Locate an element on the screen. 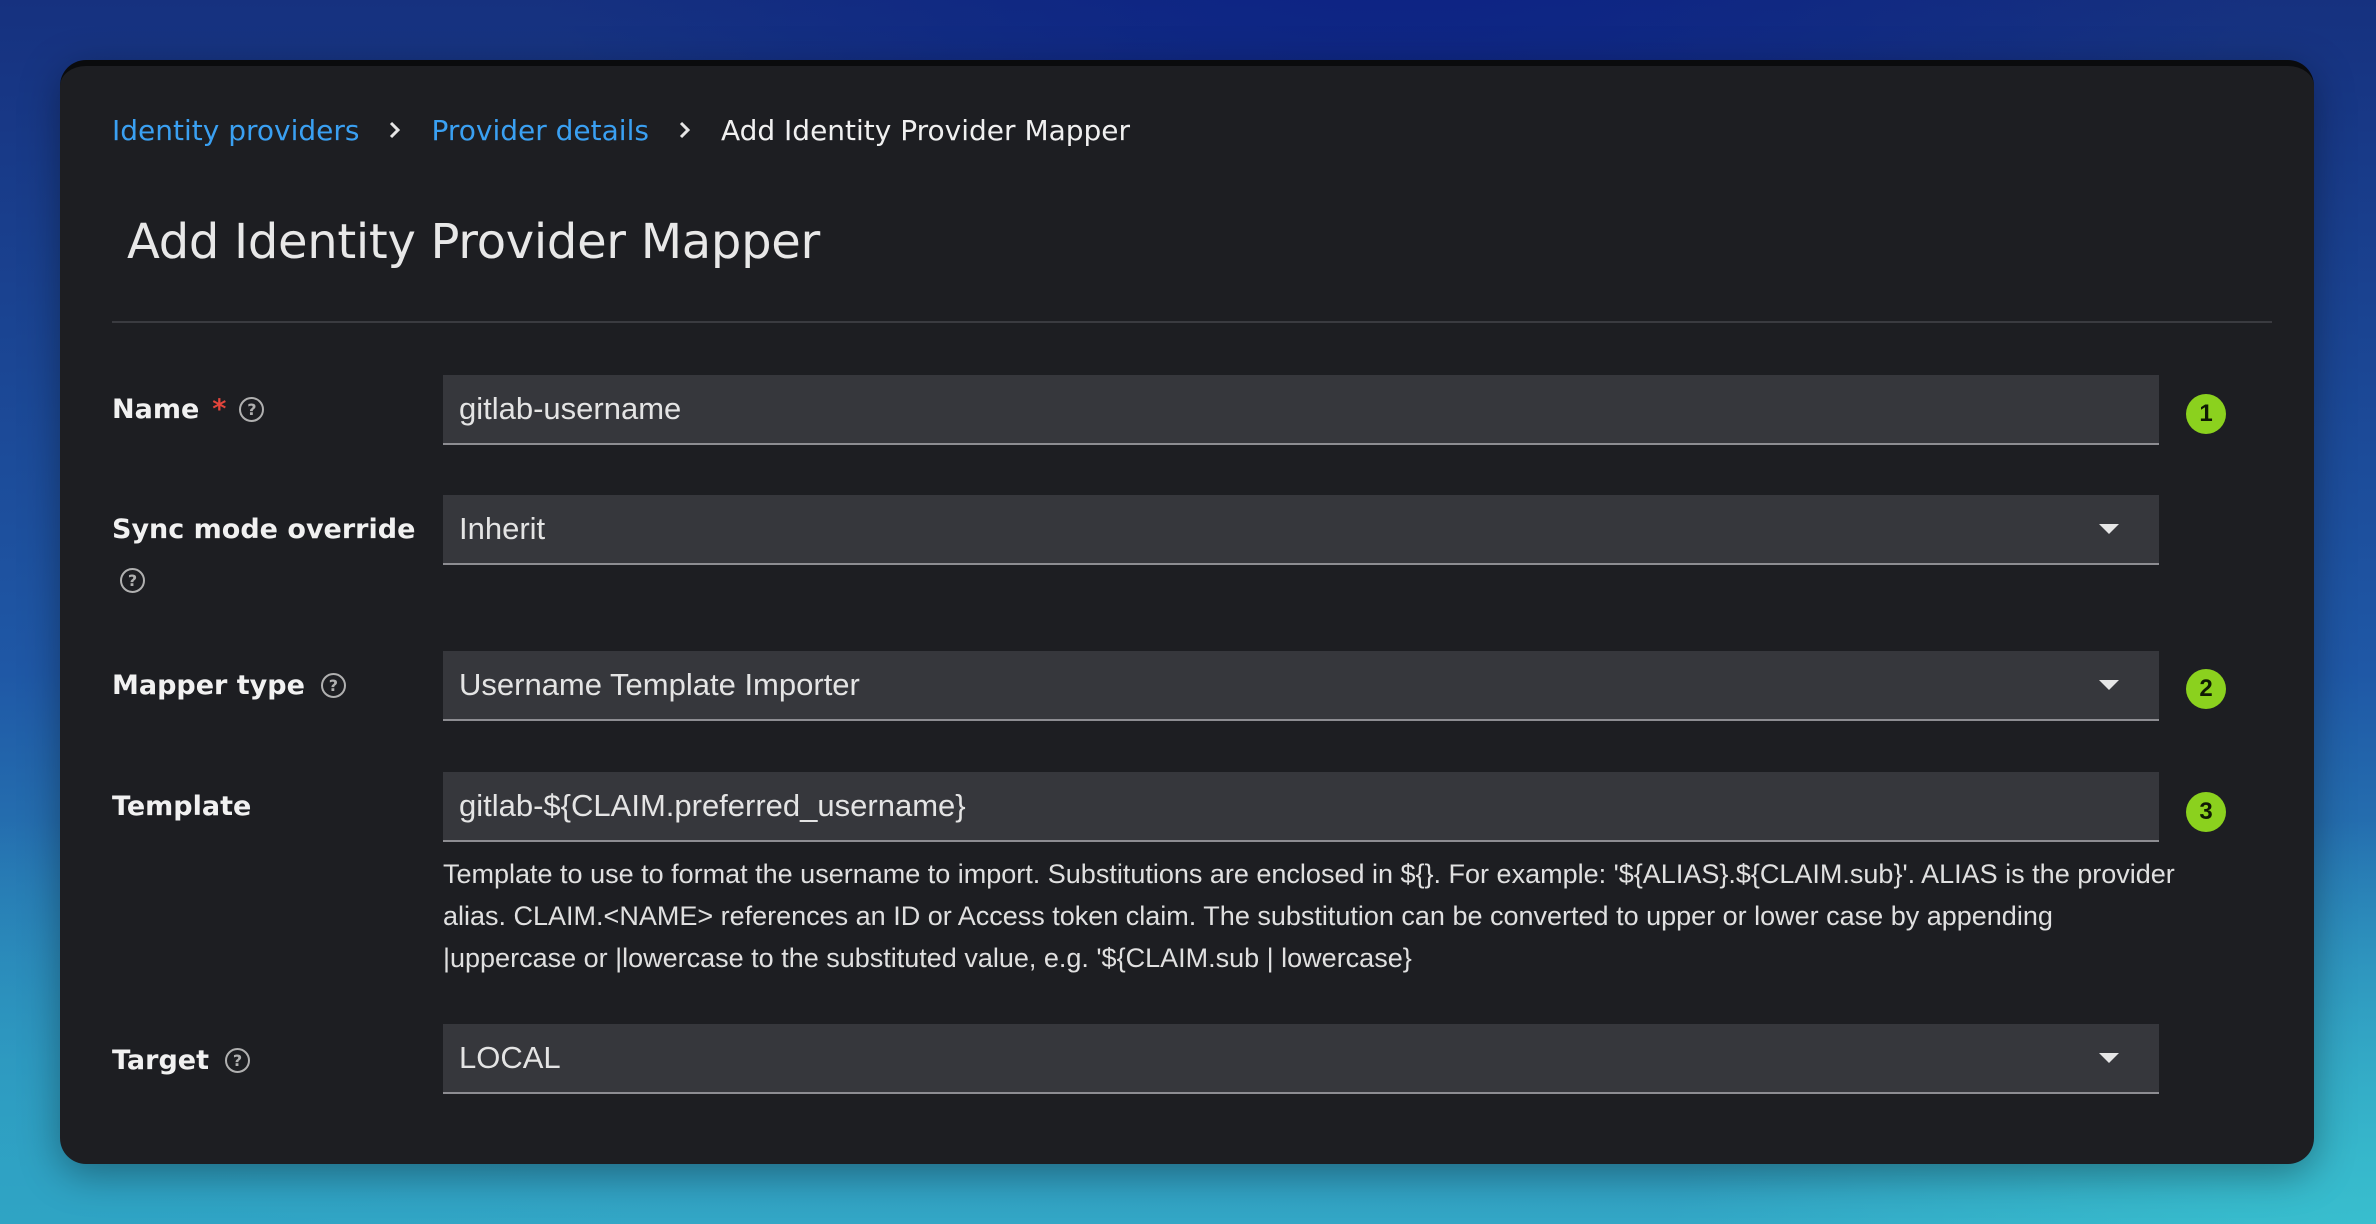 The width and height of the screenshot is (2376, 1224). sync-mode-select: Inherit is located at coordinates (1301, 530).